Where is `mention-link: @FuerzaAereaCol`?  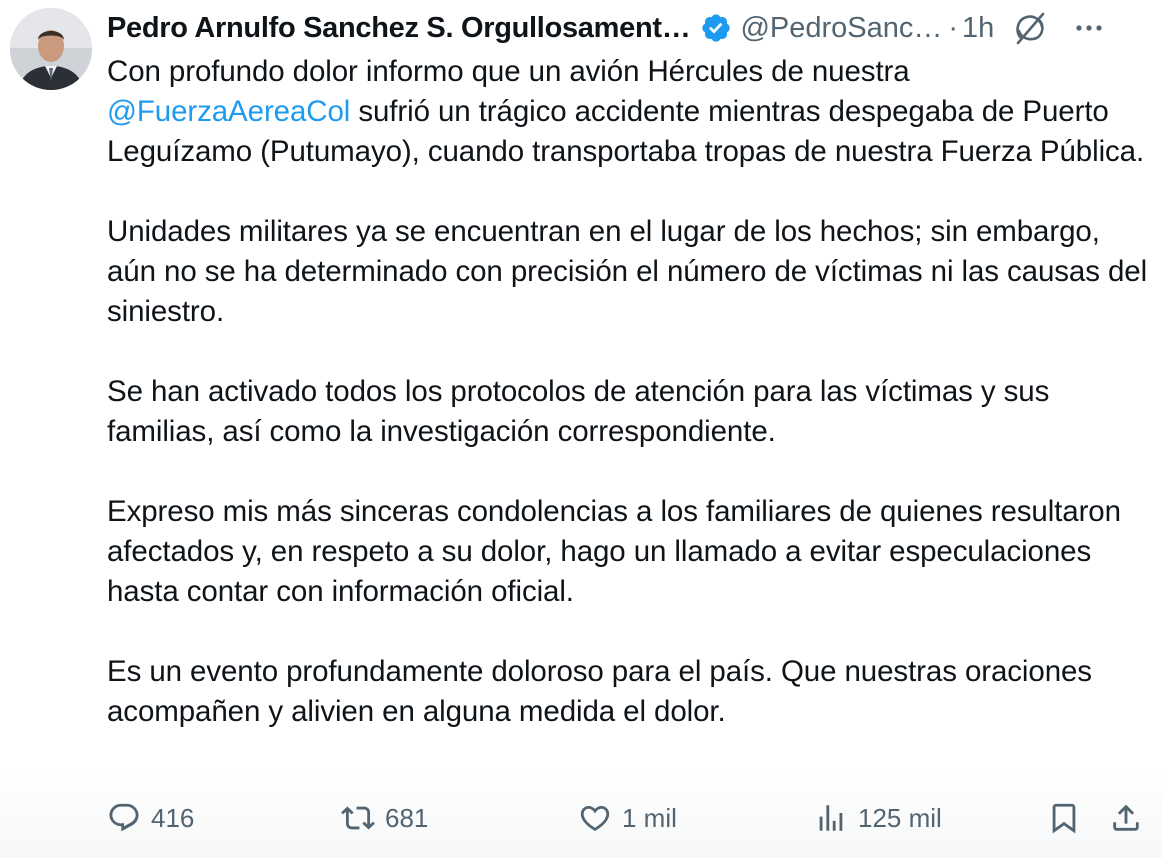
mention-link: @FuerzaAereaCol is located at coordinates (228, 111).